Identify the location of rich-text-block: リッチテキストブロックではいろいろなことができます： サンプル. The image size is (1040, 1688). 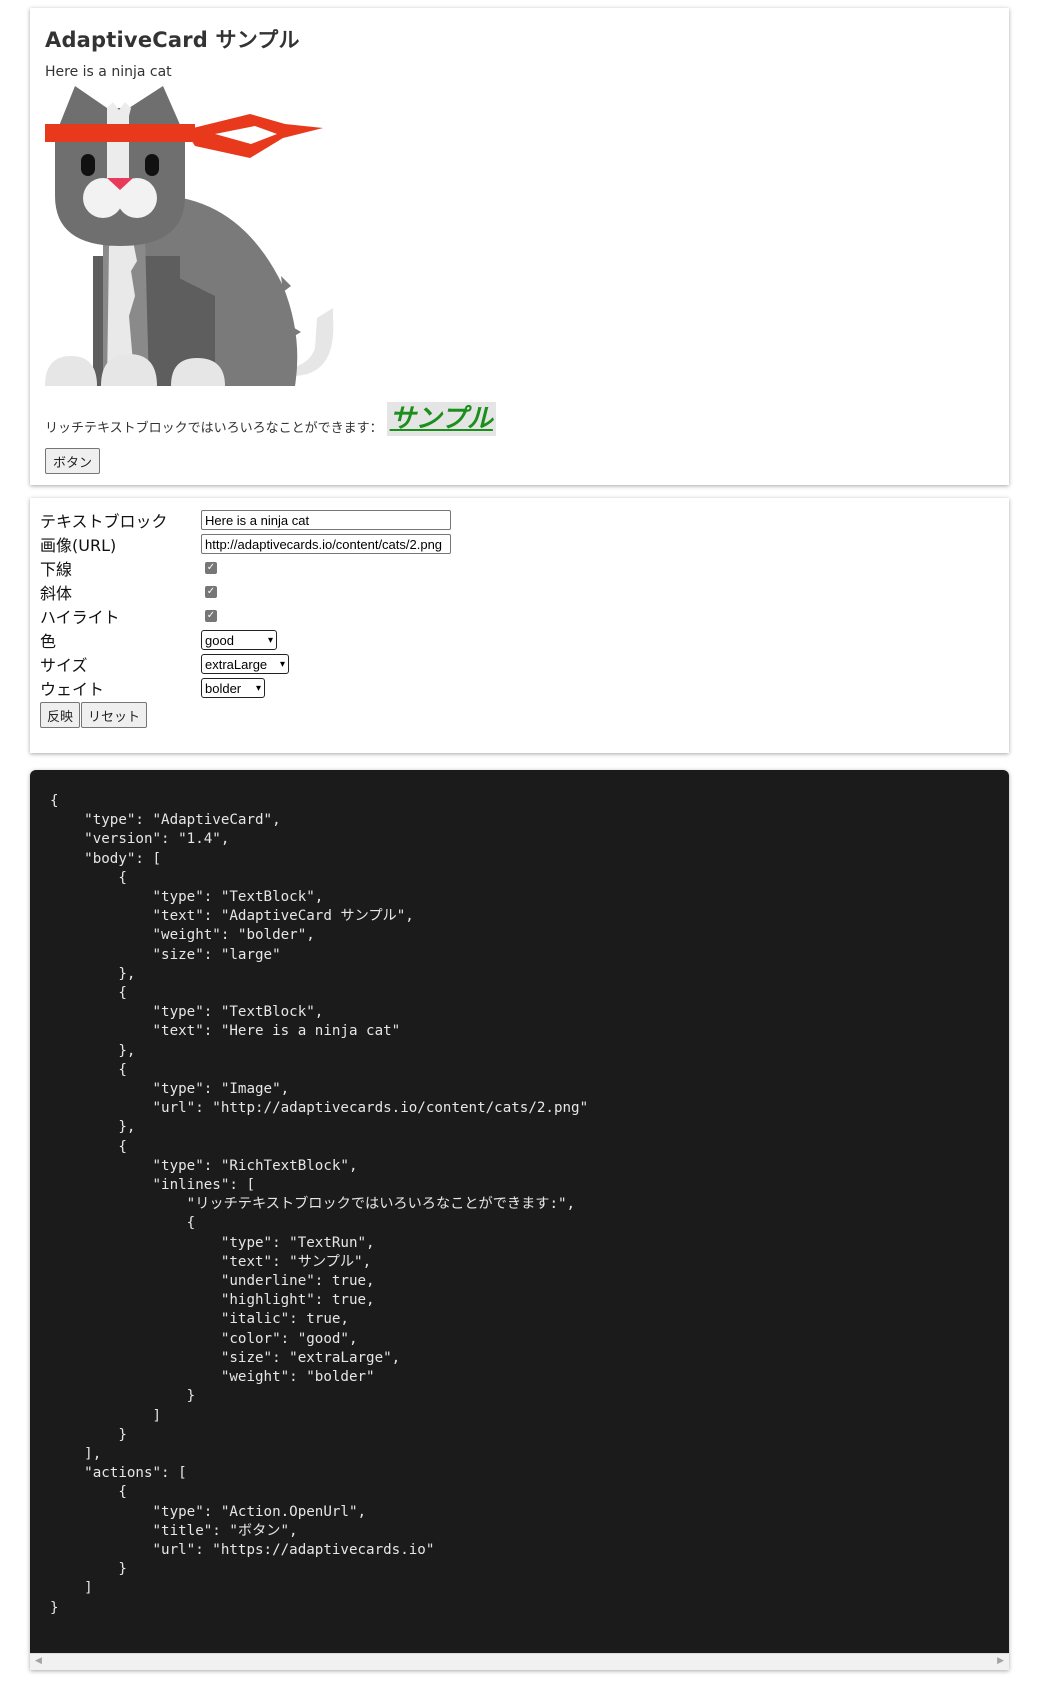
(519, 417).